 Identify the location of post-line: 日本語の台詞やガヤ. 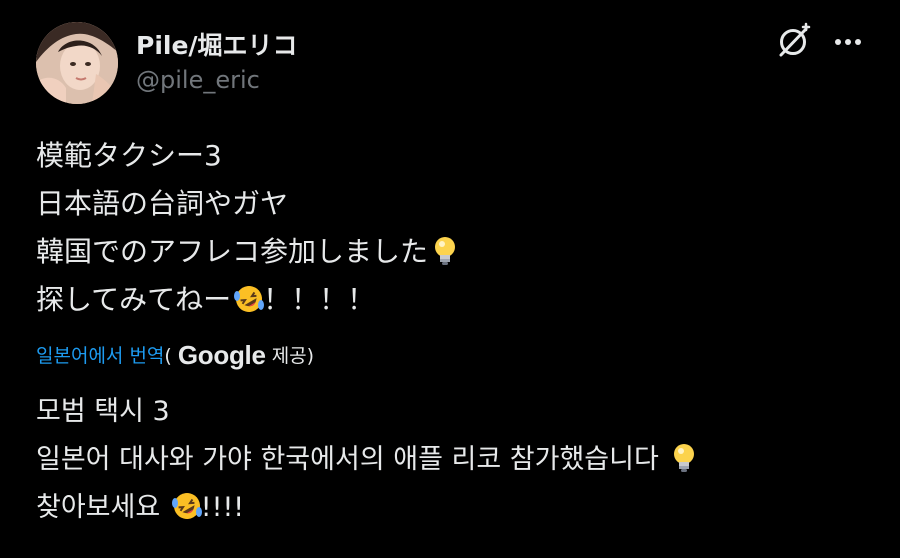
(162, 203).